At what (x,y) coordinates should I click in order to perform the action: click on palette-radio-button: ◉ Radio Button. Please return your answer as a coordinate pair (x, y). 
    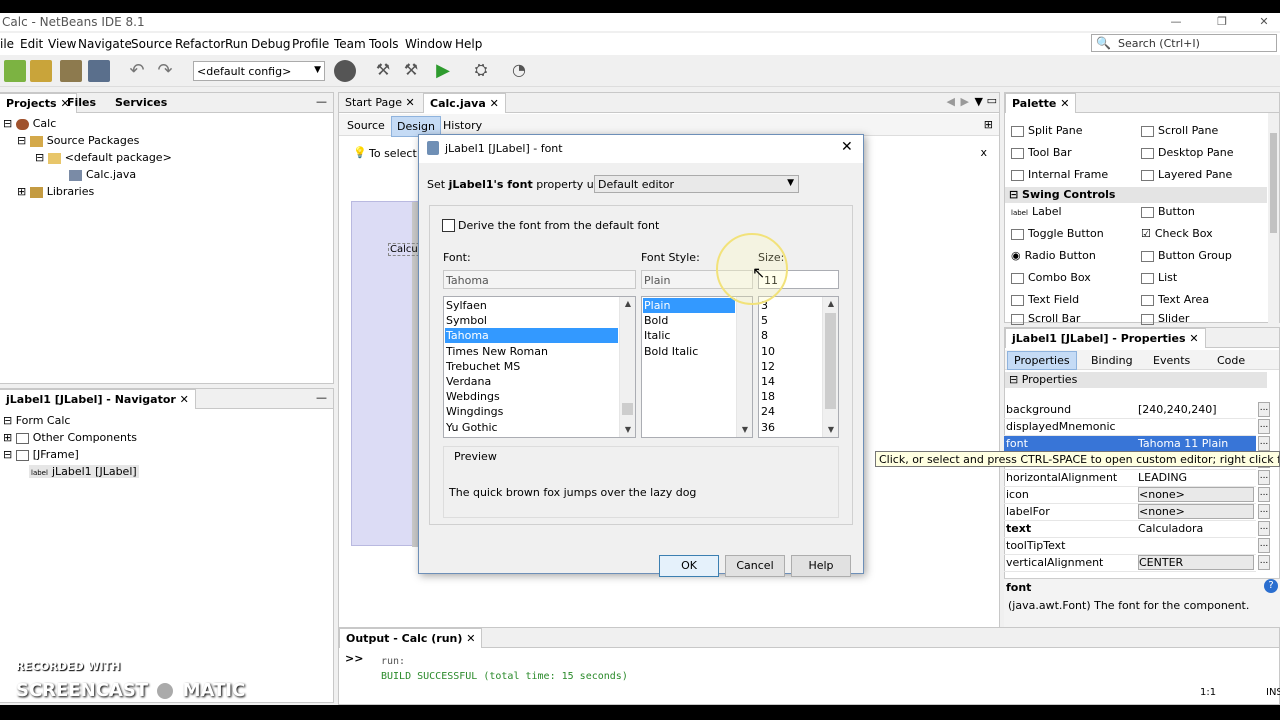
    Looking at the image, I should click on (1053, 255).